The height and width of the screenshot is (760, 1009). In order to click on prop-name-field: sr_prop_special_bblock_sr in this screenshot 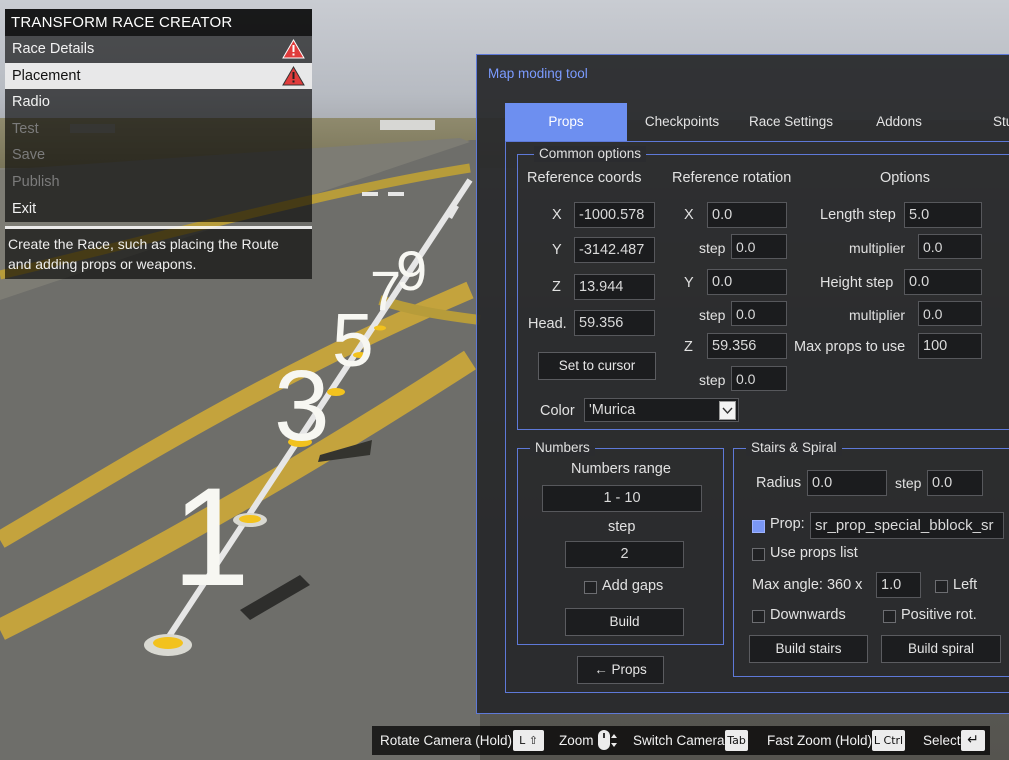, I will do `click(907, 525)`.